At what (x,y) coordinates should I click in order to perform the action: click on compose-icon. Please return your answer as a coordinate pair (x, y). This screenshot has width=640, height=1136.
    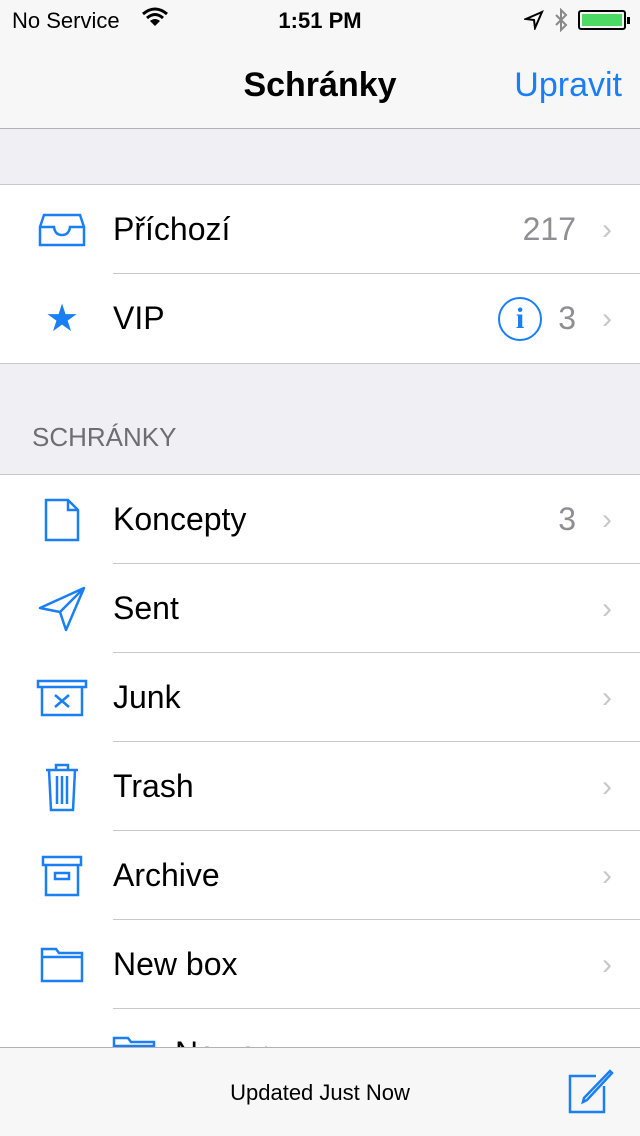
    Looking at the image, I should click on (591, 1091).